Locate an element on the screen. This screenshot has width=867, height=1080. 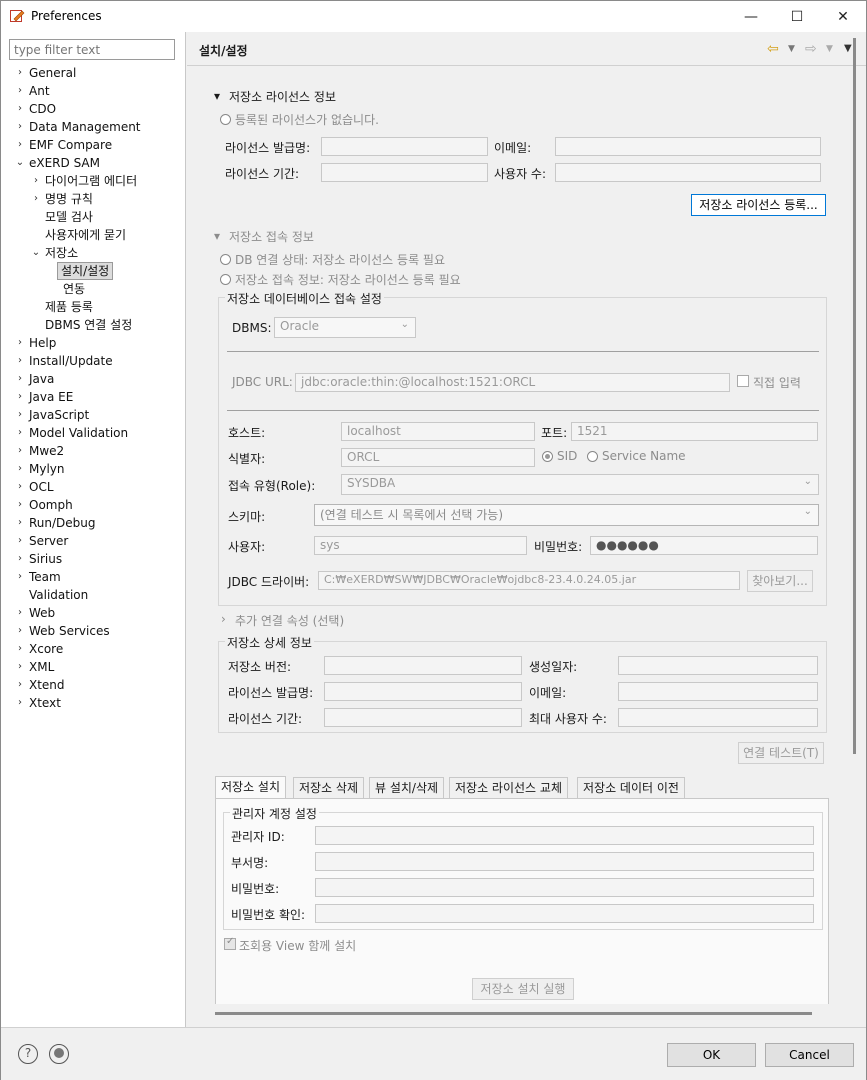
back-arrow-icon: ⇦ is located at coordinates (773, 49).